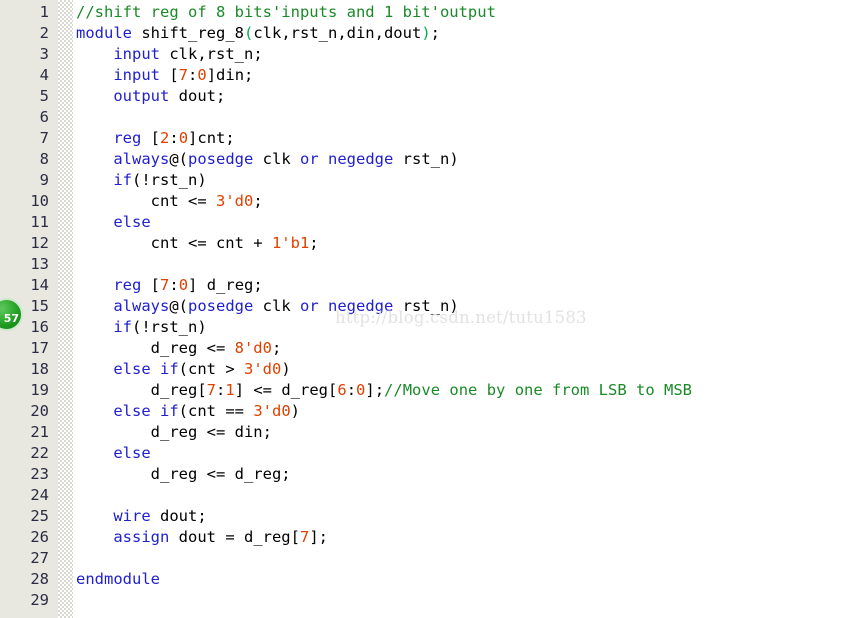  I want to click on code-token-kw: or, so click(309, 306).